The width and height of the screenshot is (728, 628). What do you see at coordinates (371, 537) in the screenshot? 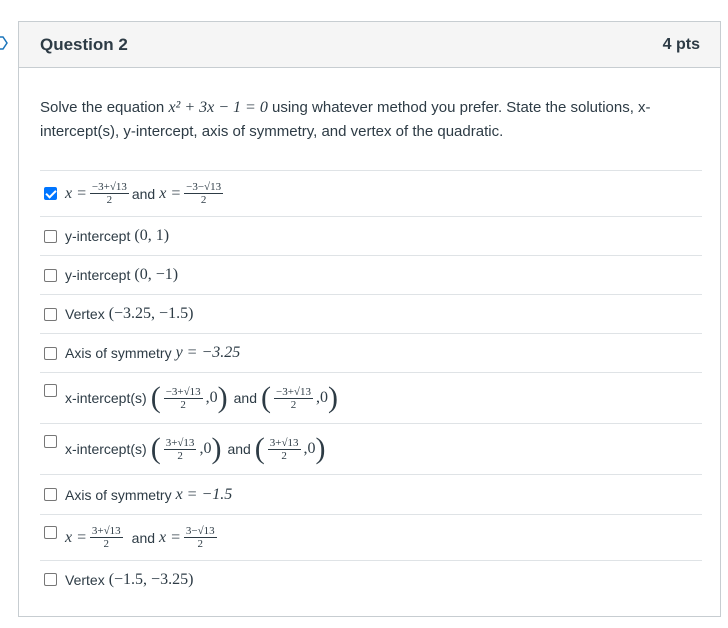
I see `answer-option: x = 3+√13 2 and x = 3−√13 2` at bounding box center [371, 537].